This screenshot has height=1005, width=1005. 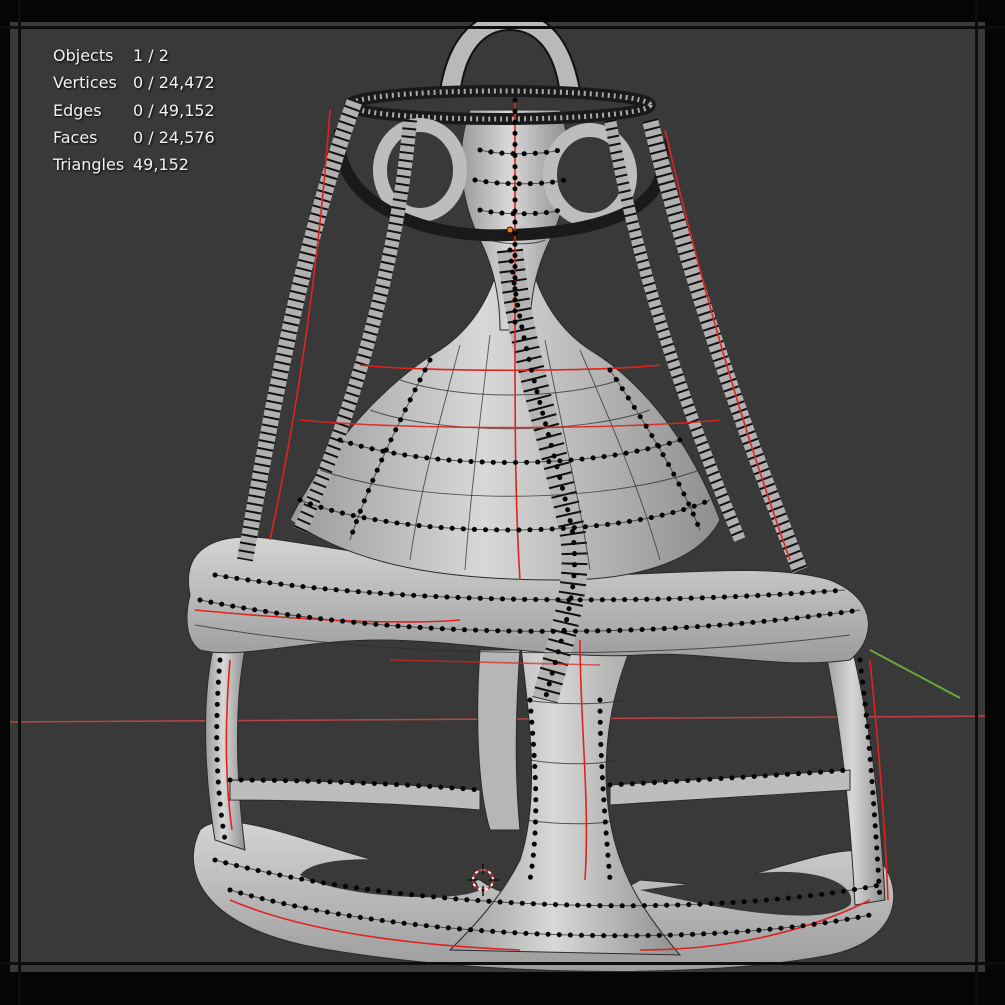 What do you see at coordinates (75, 137) in the screenshot?
I see `stat-faces-label: Faces` at bounding box center [75, 137].